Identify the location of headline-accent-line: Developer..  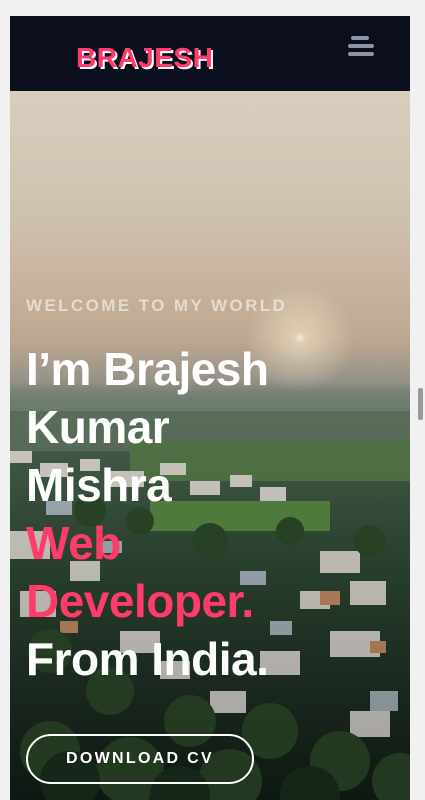
(140, 601).